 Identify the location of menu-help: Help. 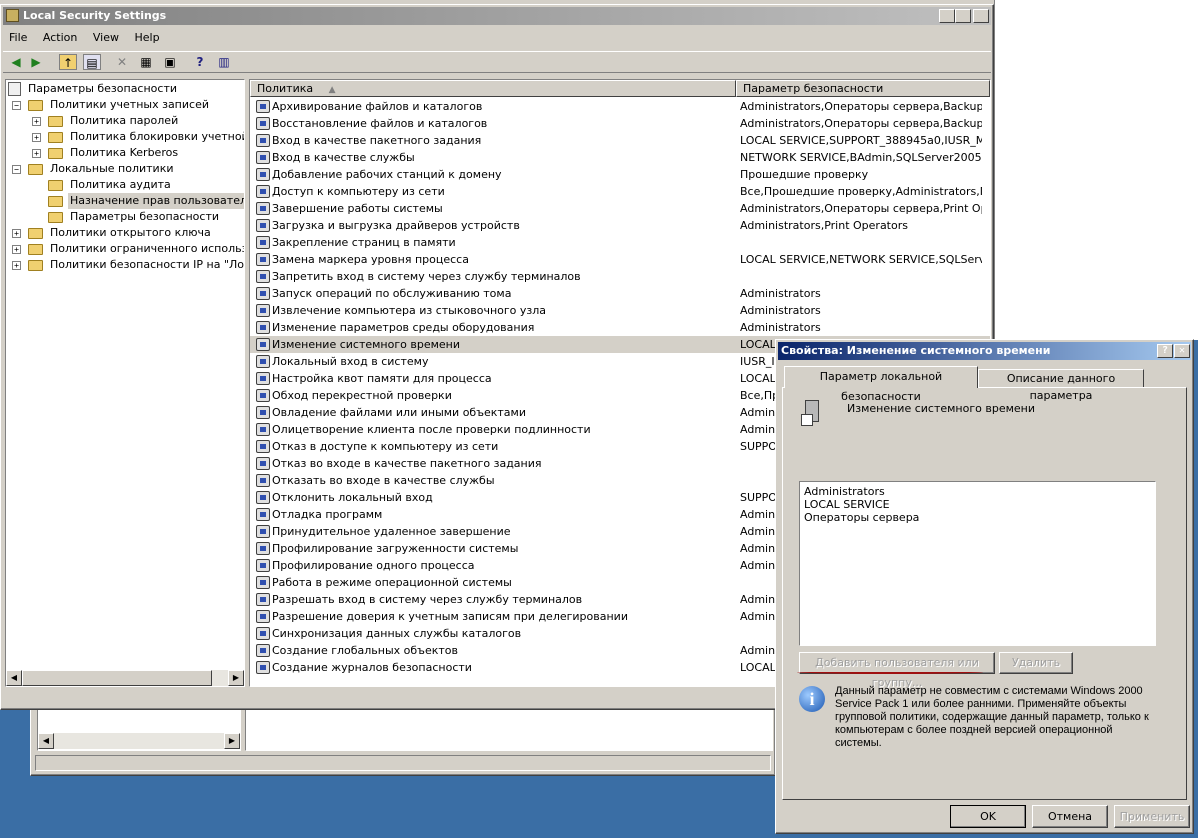
(146, 38).